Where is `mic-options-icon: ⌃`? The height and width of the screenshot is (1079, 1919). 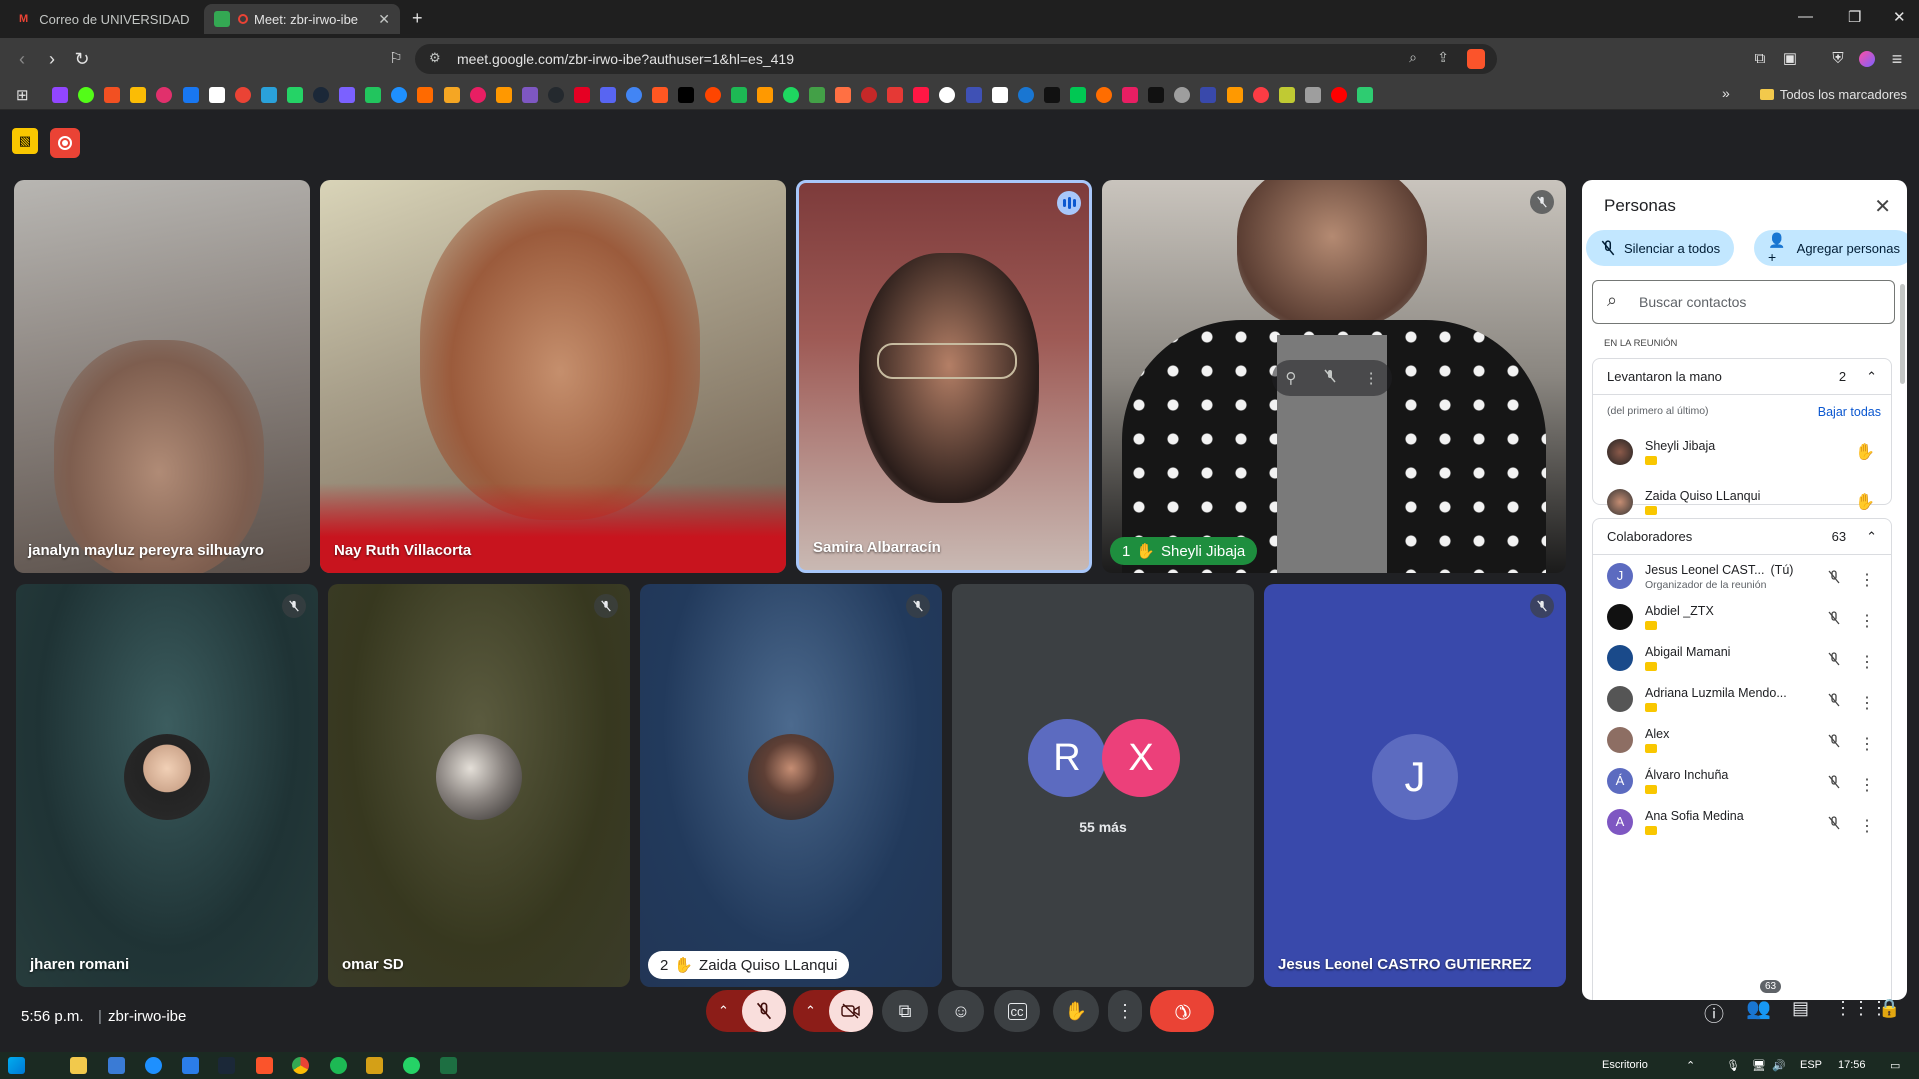 mic-options-icon: ⌃ is located at coordinates (723, 1011).